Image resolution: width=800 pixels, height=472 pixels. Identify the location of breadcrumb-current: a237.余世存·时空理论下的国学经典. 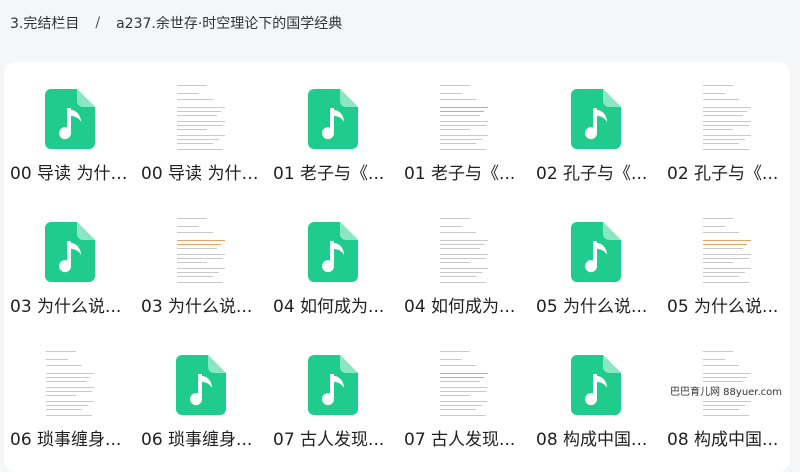
(229, 24).